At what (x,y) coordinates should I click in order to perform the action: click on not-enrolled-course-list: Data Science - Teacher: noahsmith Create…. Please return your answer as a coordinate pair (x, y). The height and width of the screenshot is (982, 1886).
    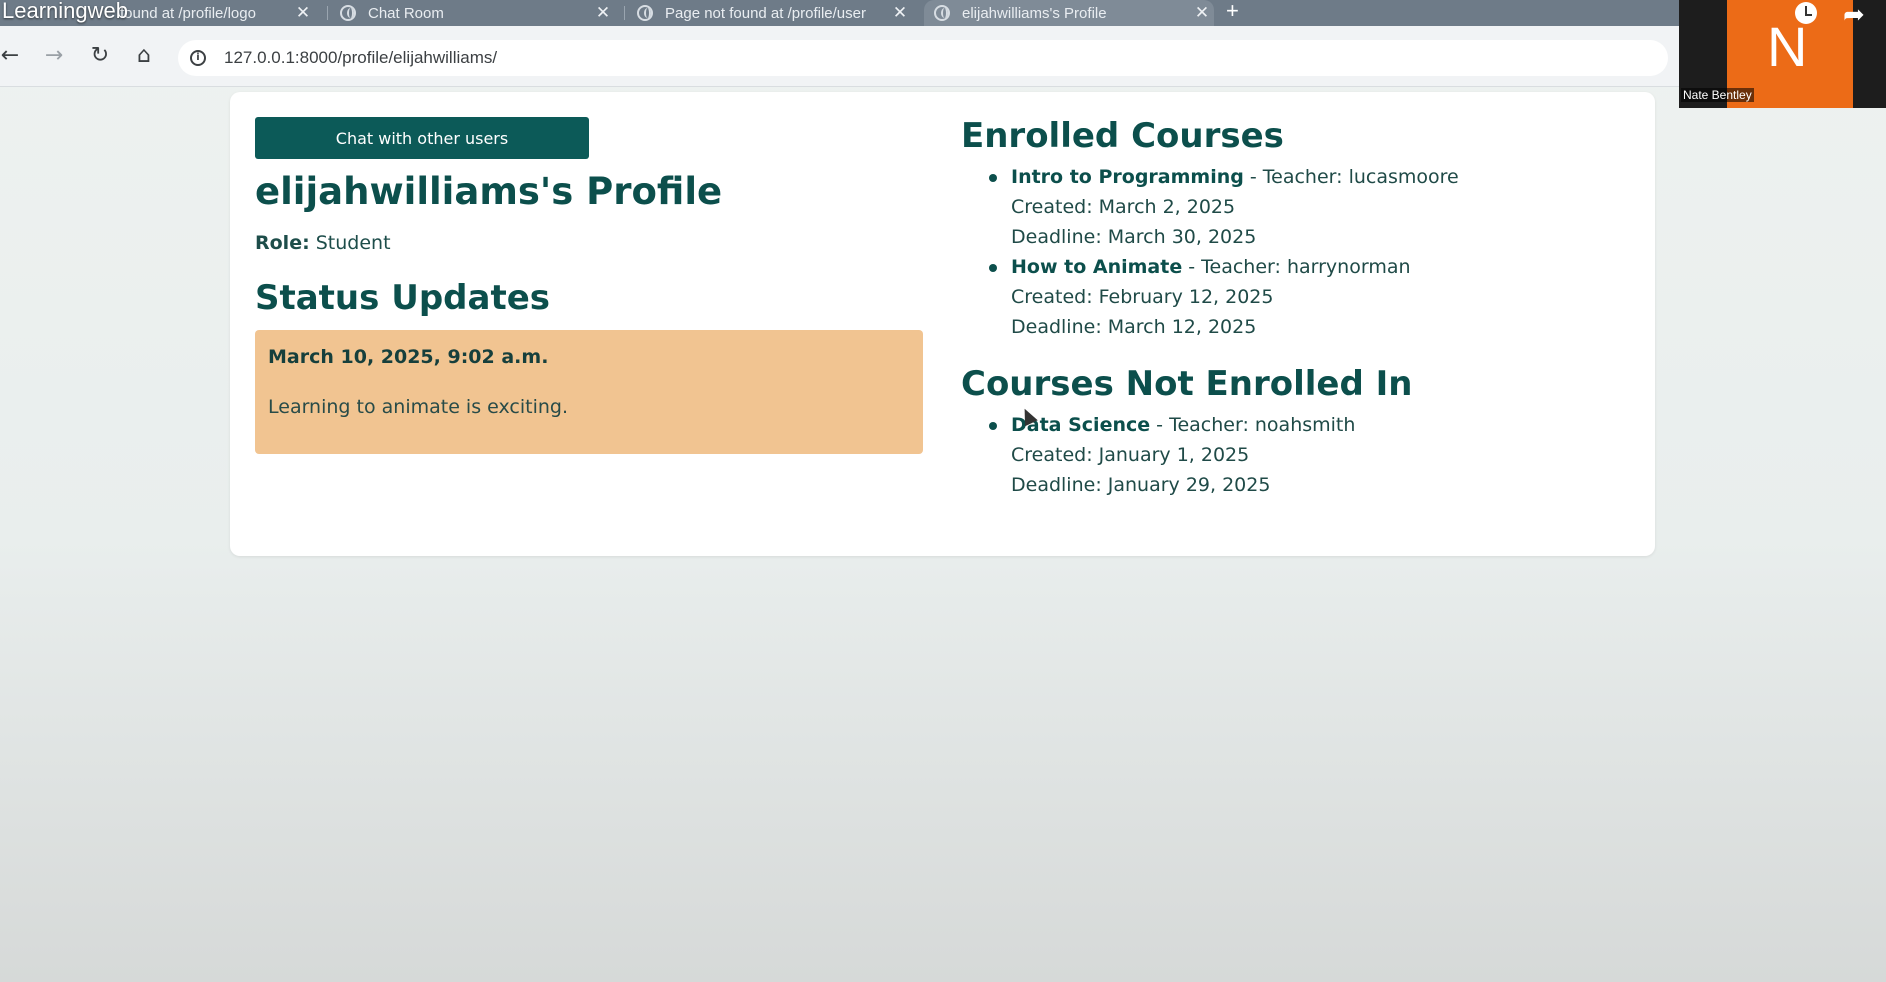
    Looking at the image, I should click on (1291, 455).